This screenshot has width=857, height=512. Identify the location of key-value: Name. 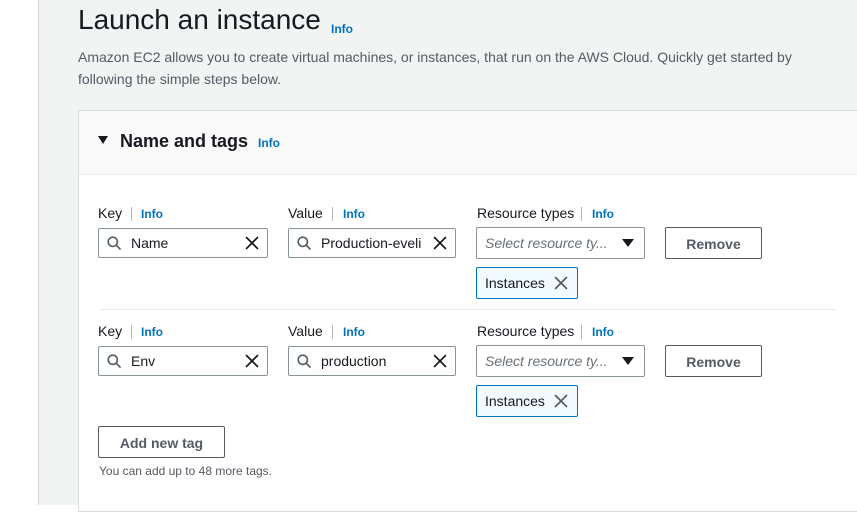
(150, 243).